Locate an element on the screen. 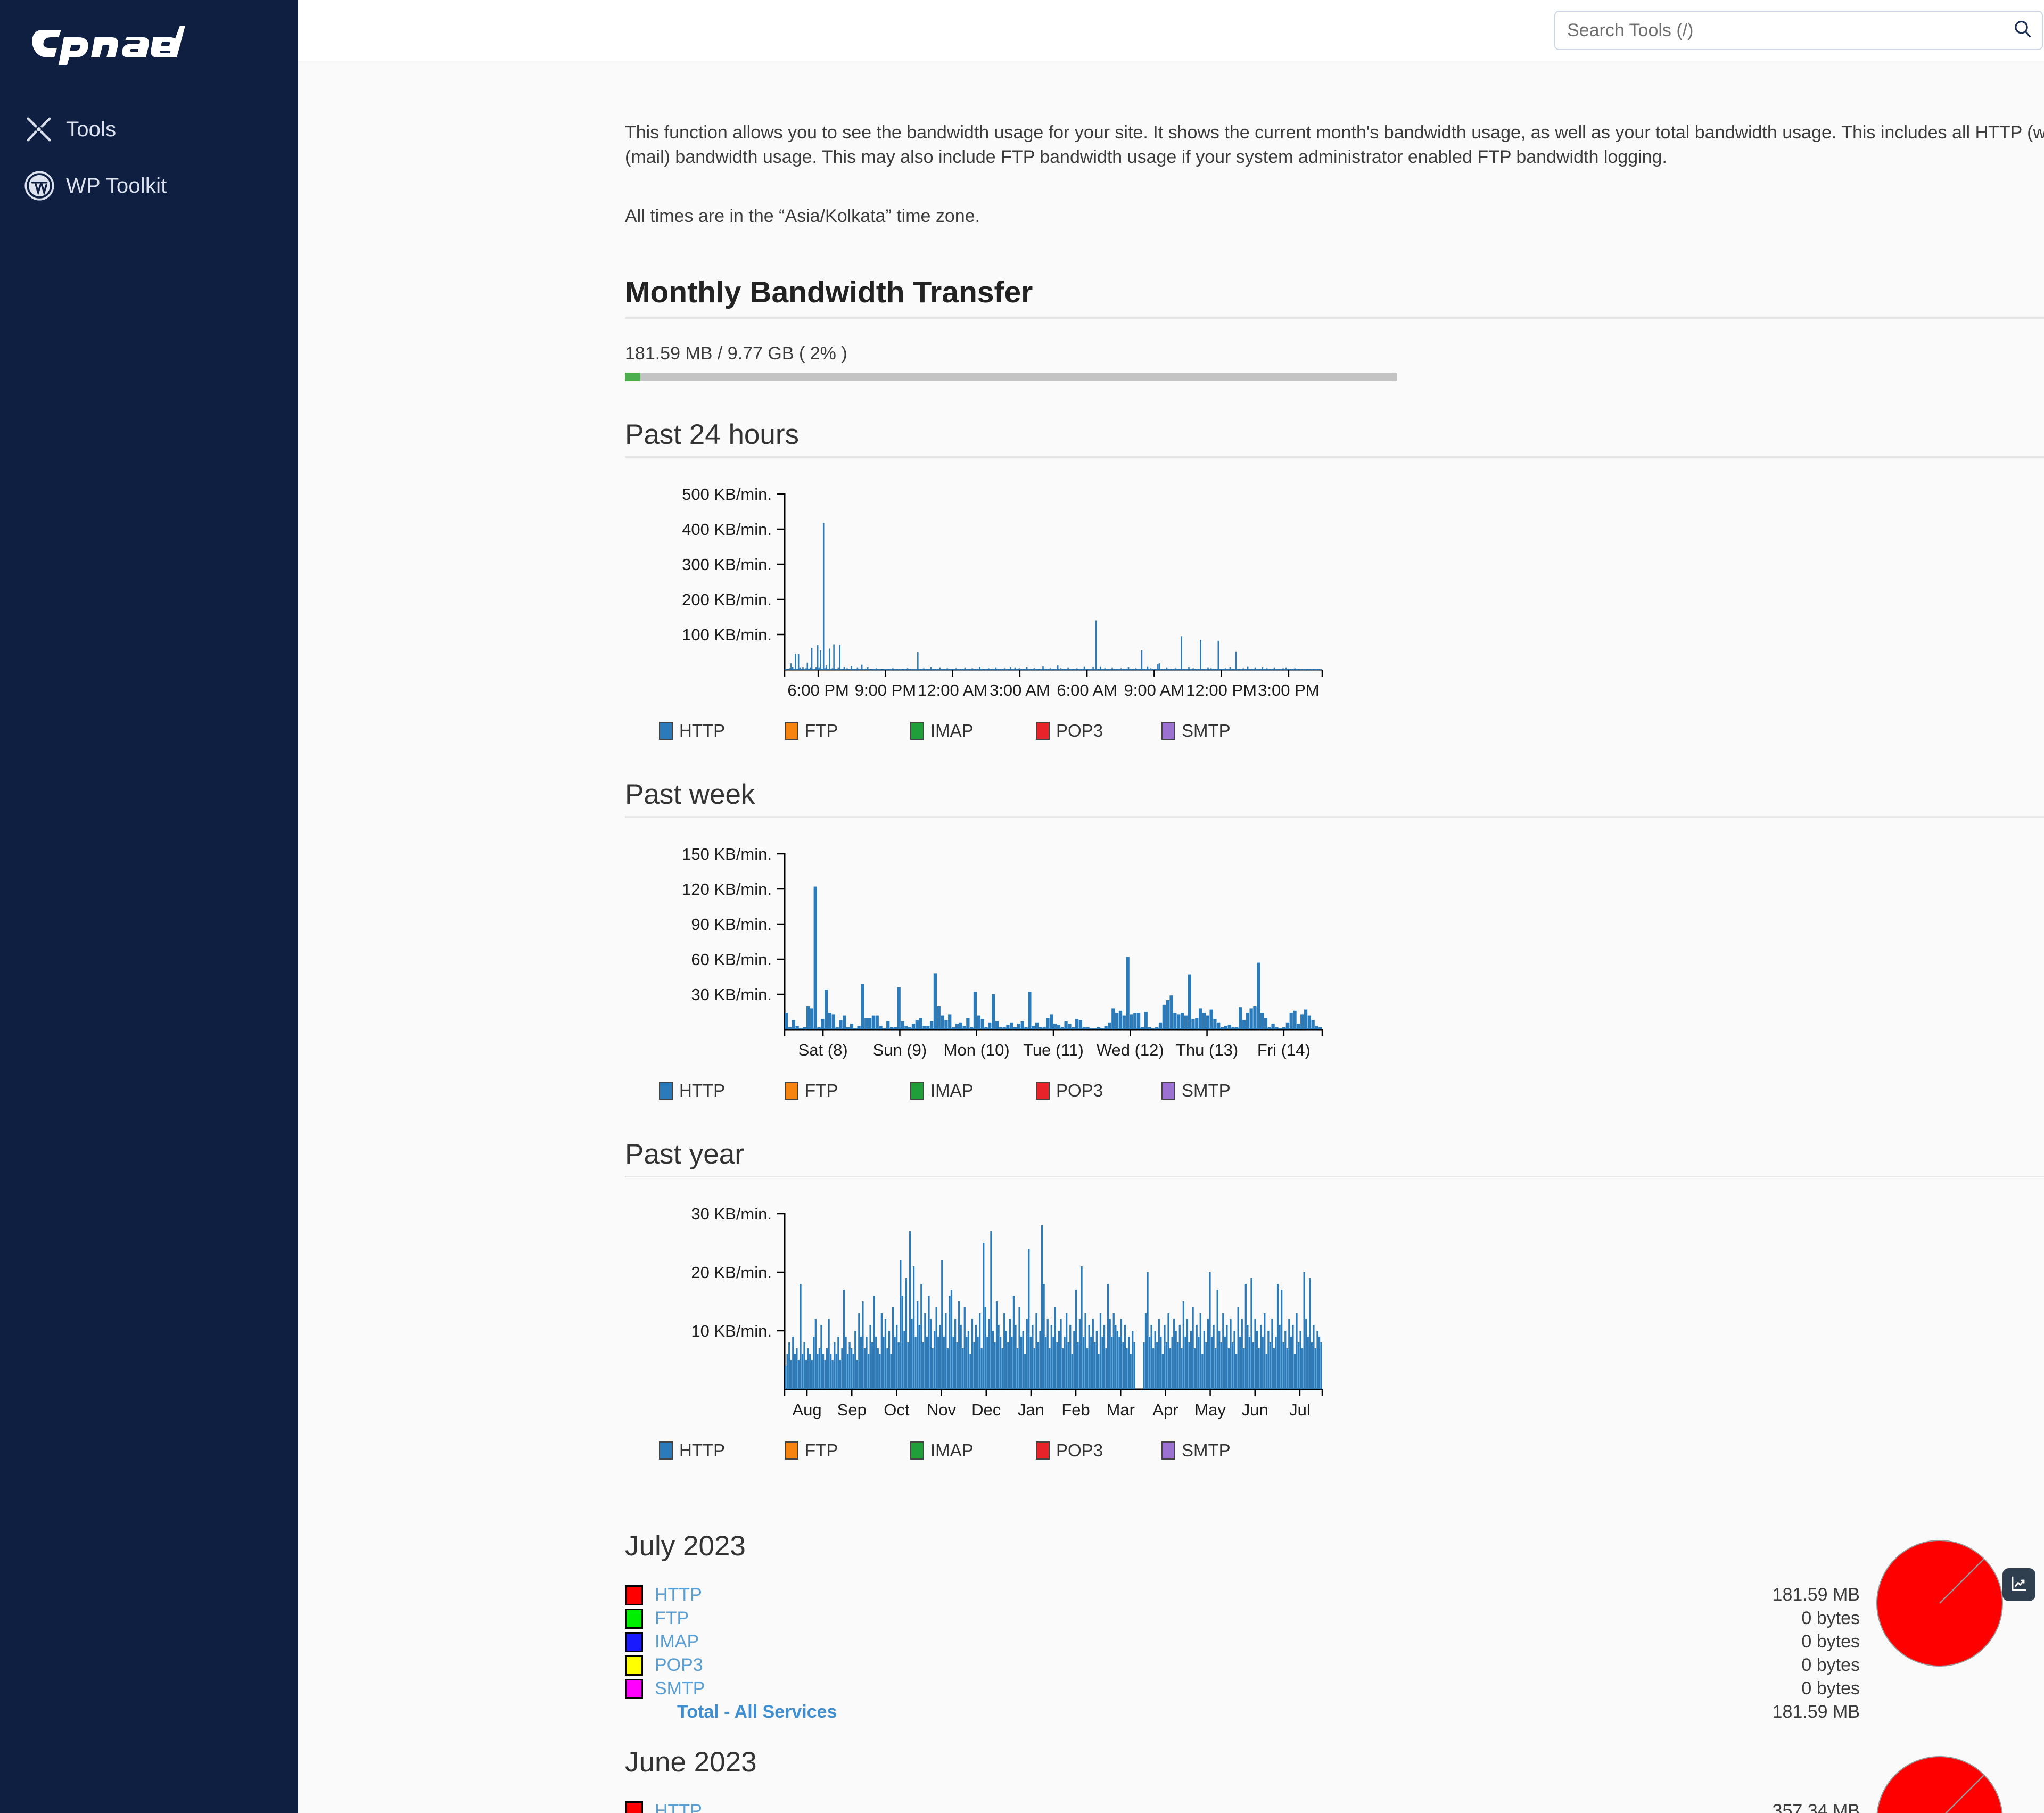  service-value: 181.59 MB is located at coordinates (1816, 1595).